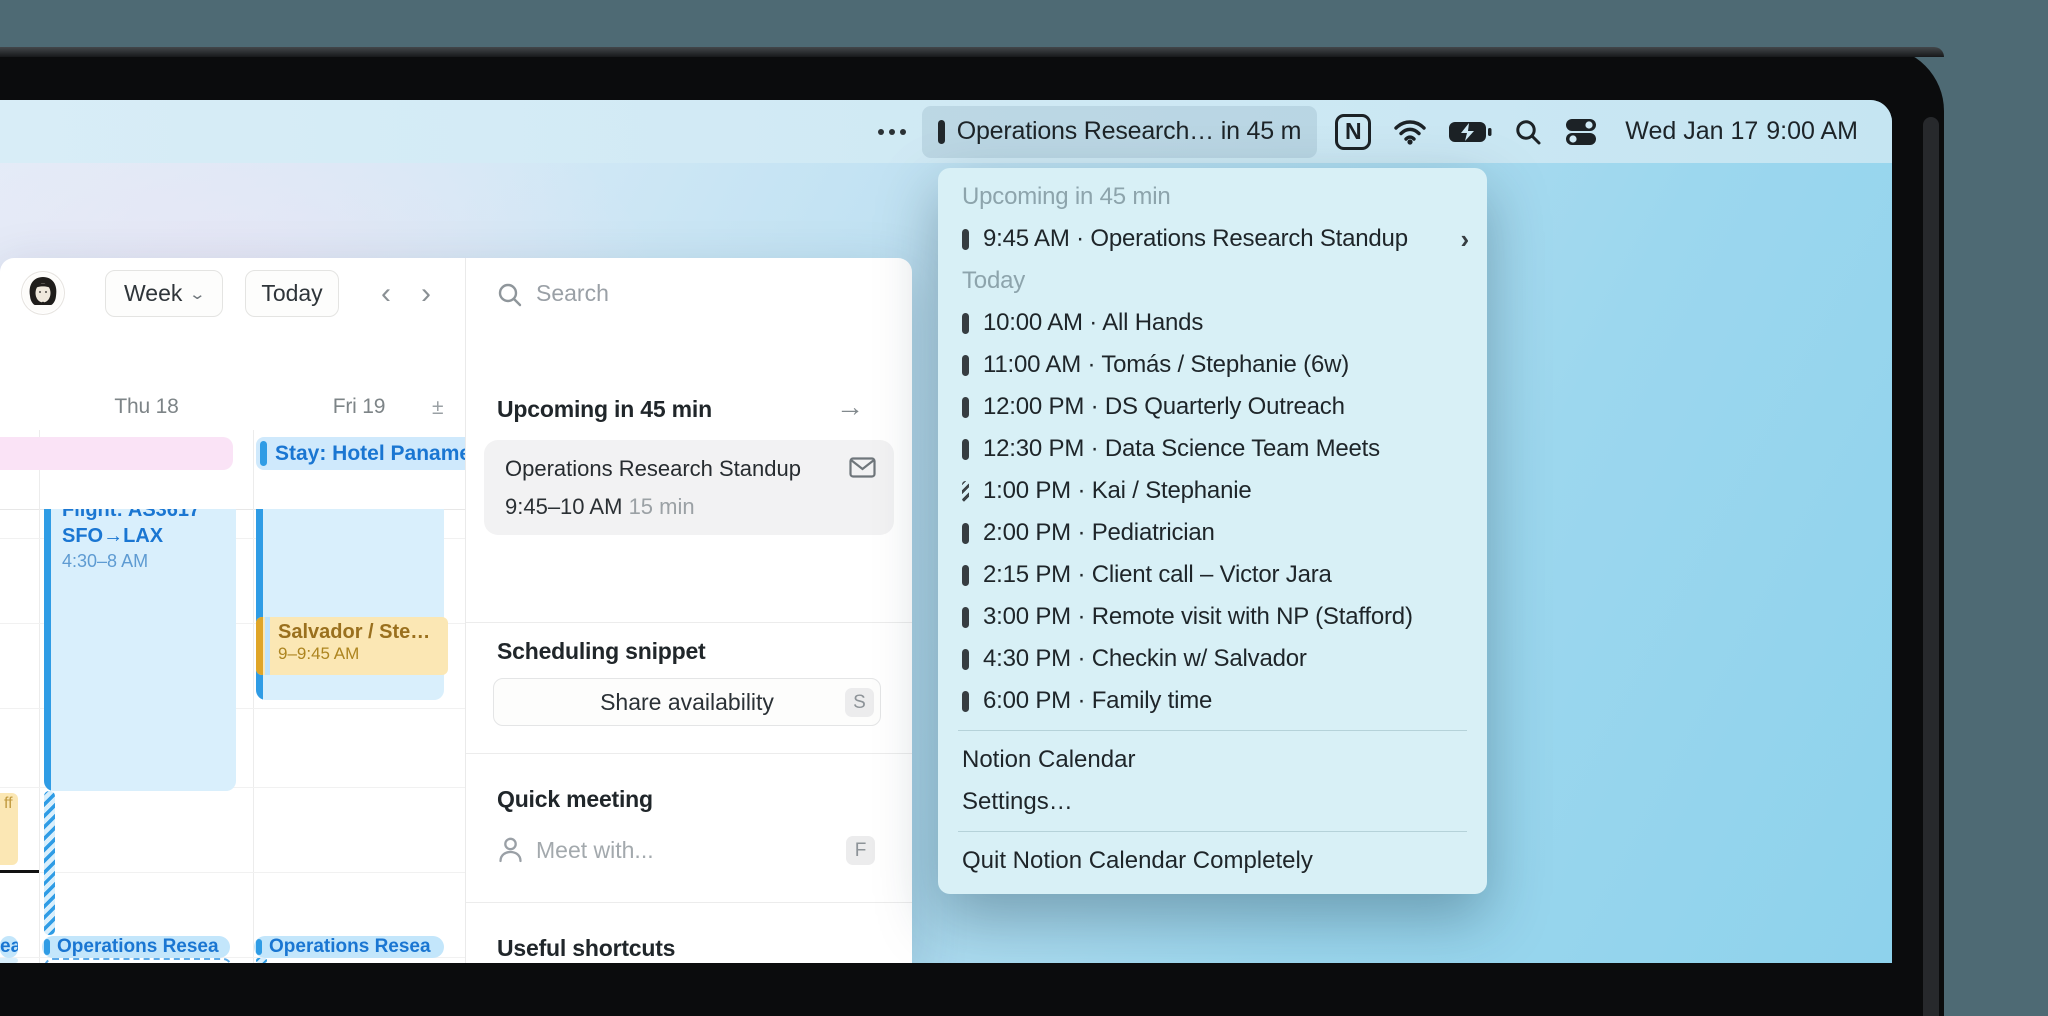  Describe the element at coordinates (1353, 131) in the screenshot. I see `notion-app-icon: N` at that location.